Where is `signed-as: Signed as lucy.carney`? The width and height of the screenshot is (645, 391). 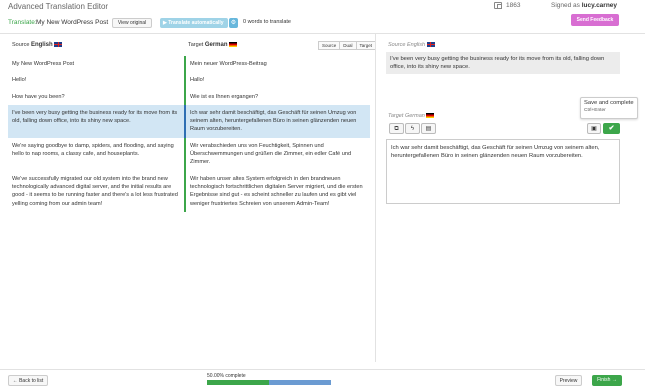
signed-as: Signed as lucy.carney is located at coordinates (584, 5).